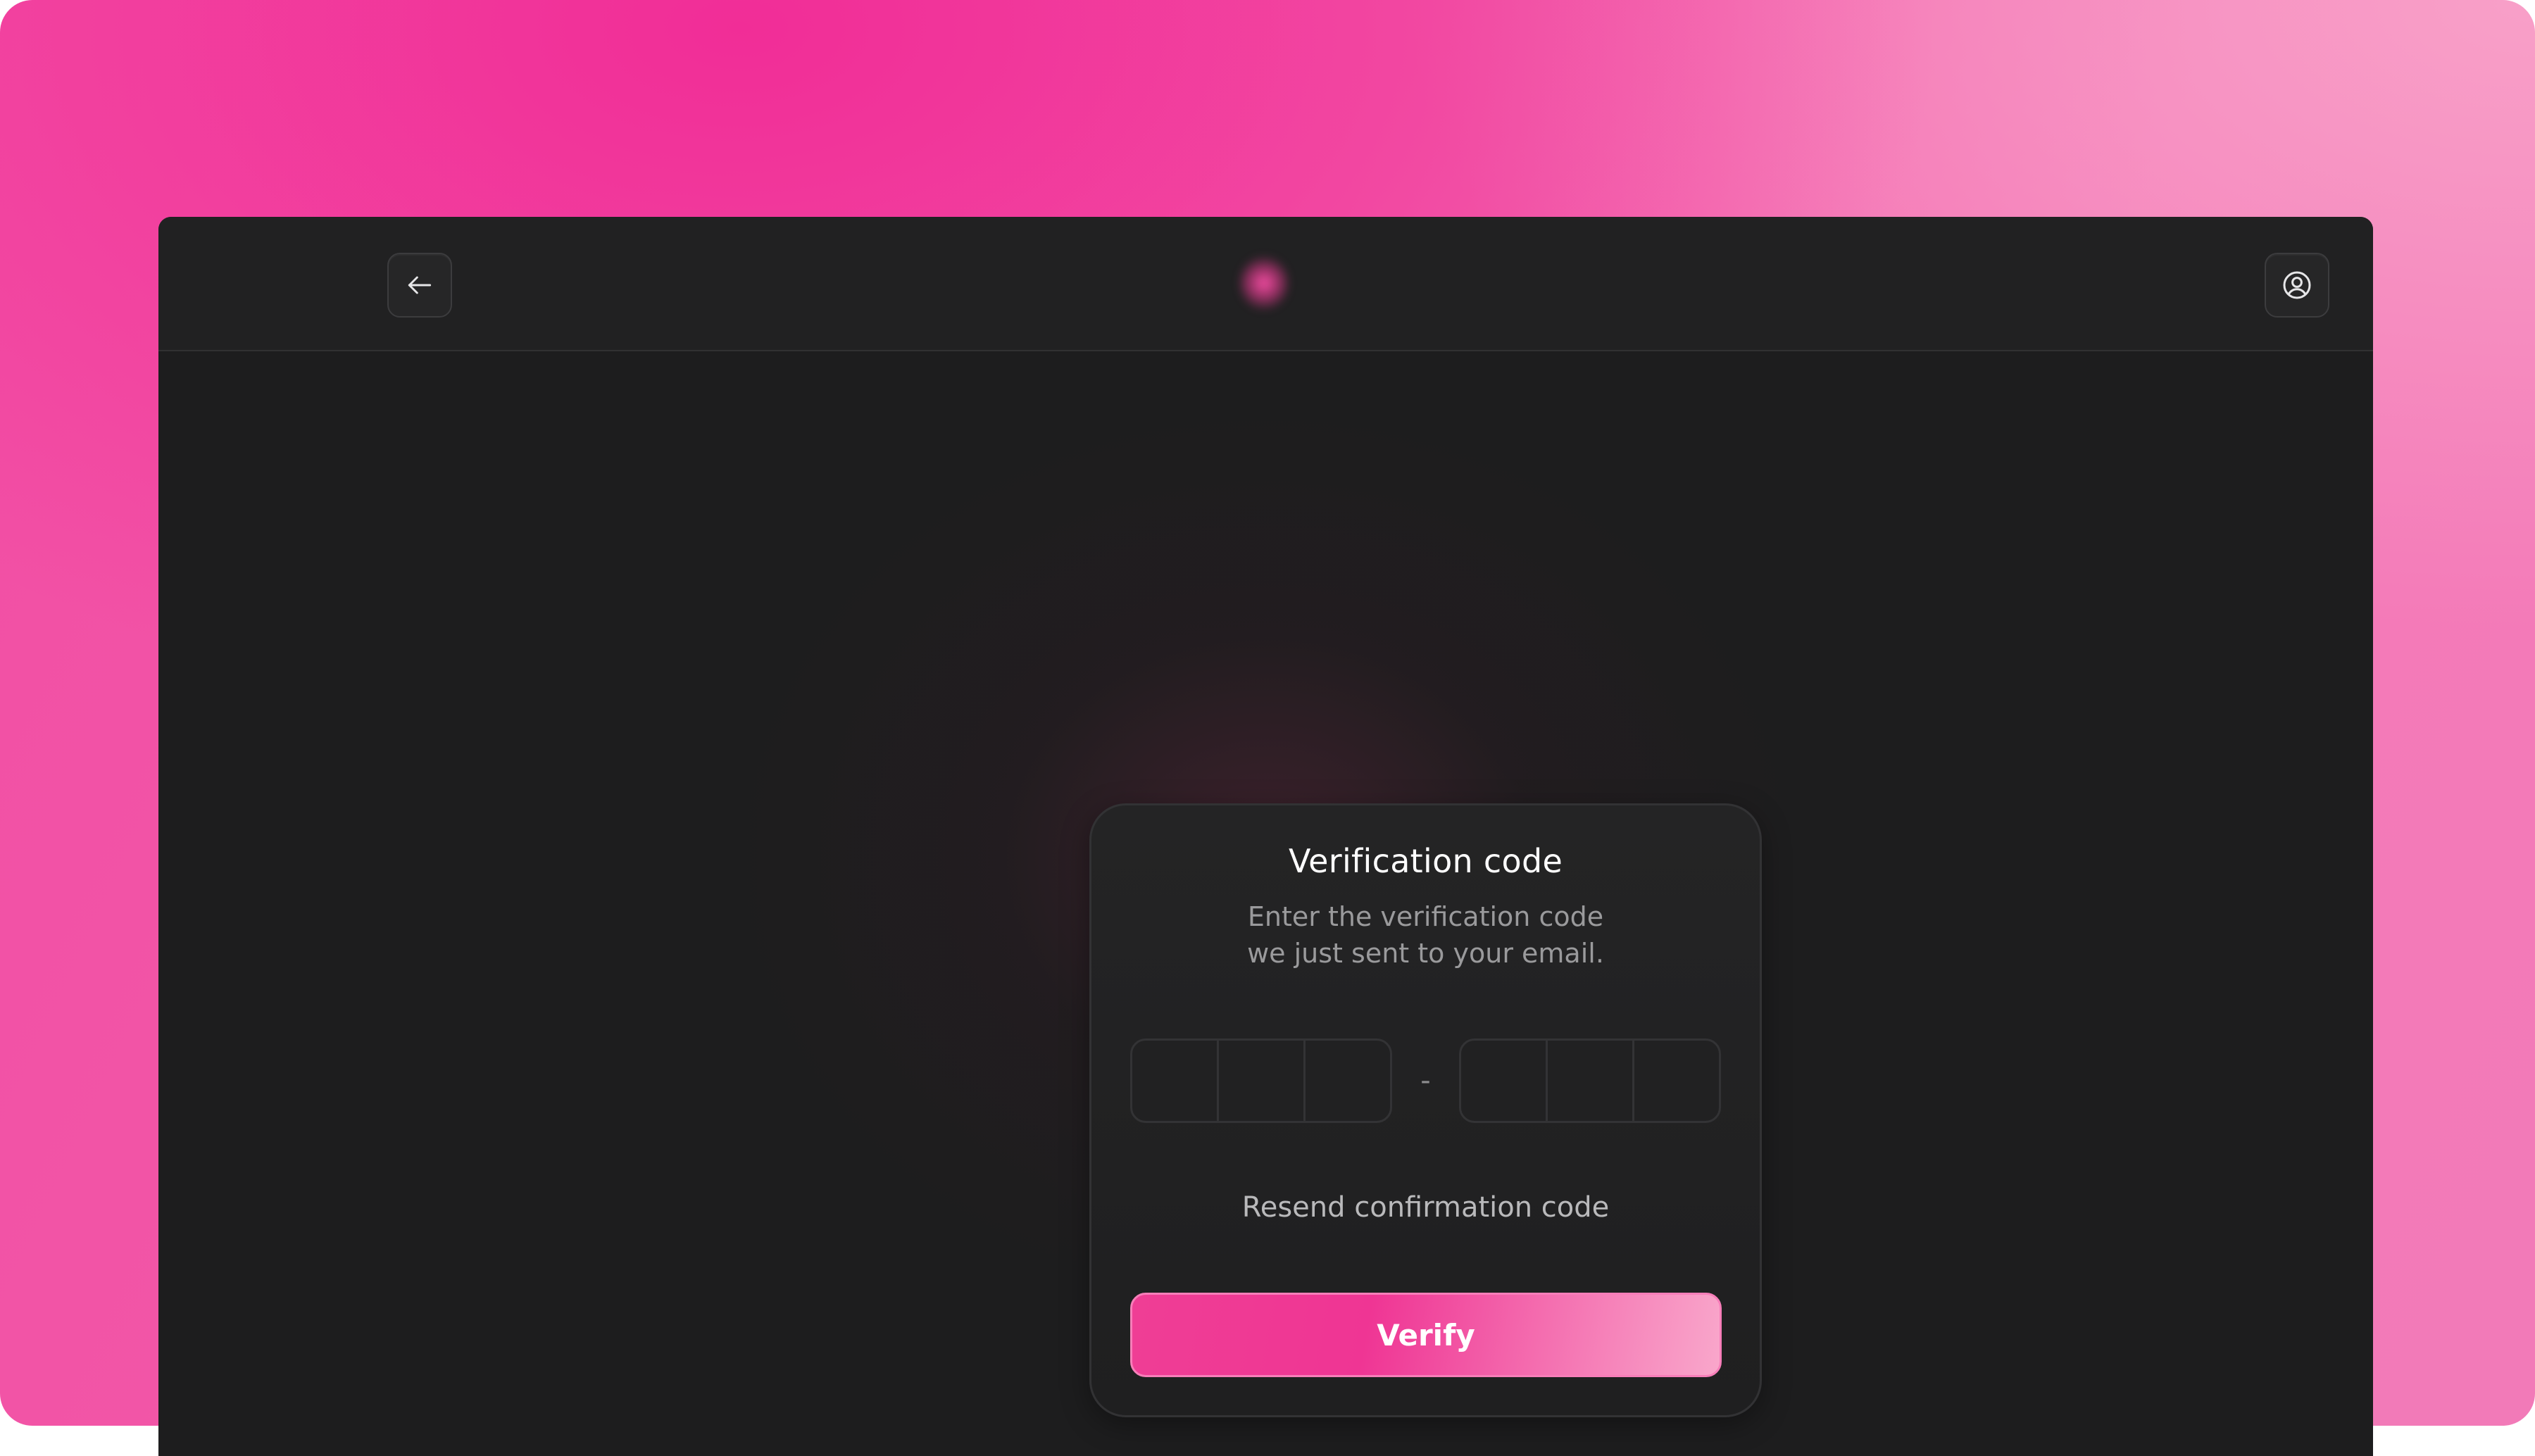 The height and width of the screenshot is (1456, 2535). I want to click on user-circle-icon, so click(2297, 285).